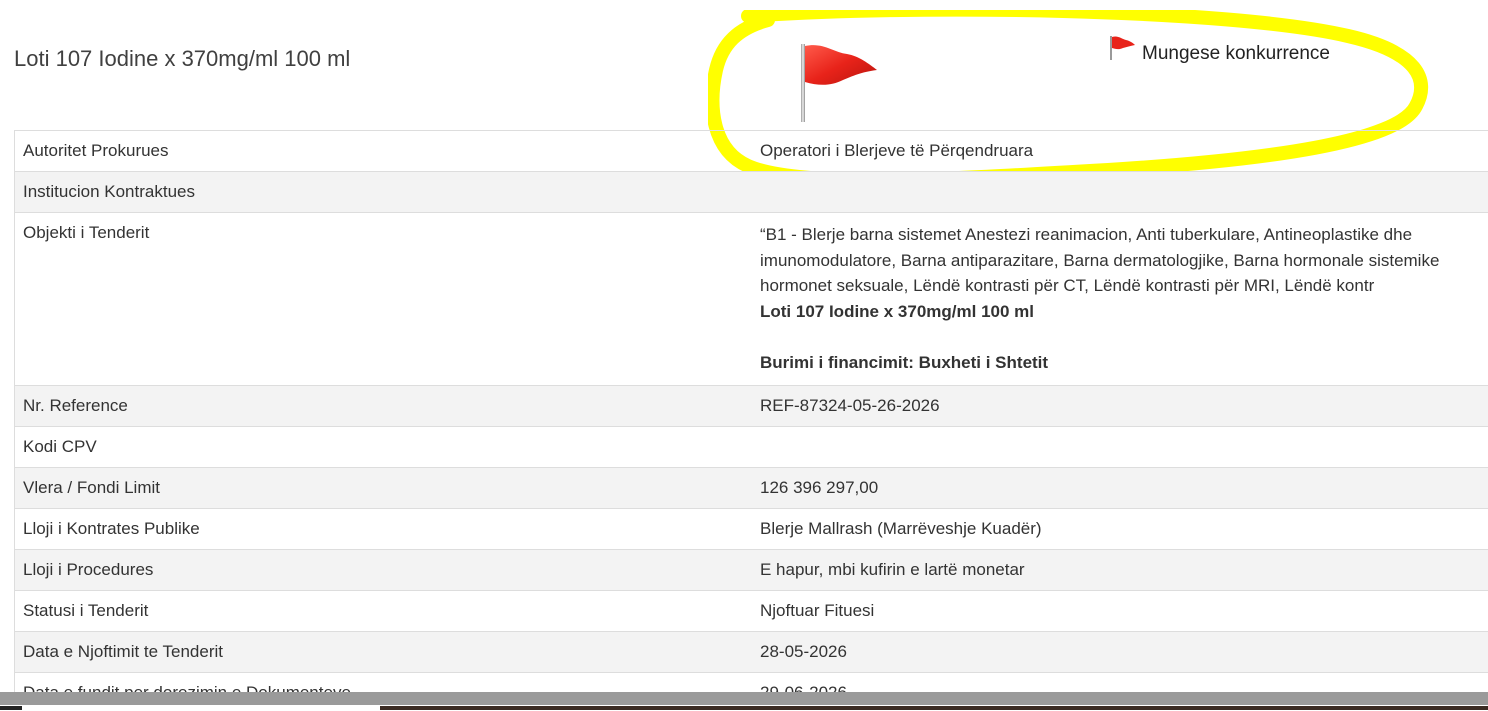 The image size is (1488, 711). I want to click on table-row: Nr. Reference REF-87324-05-26-2026, so click(751, 406).